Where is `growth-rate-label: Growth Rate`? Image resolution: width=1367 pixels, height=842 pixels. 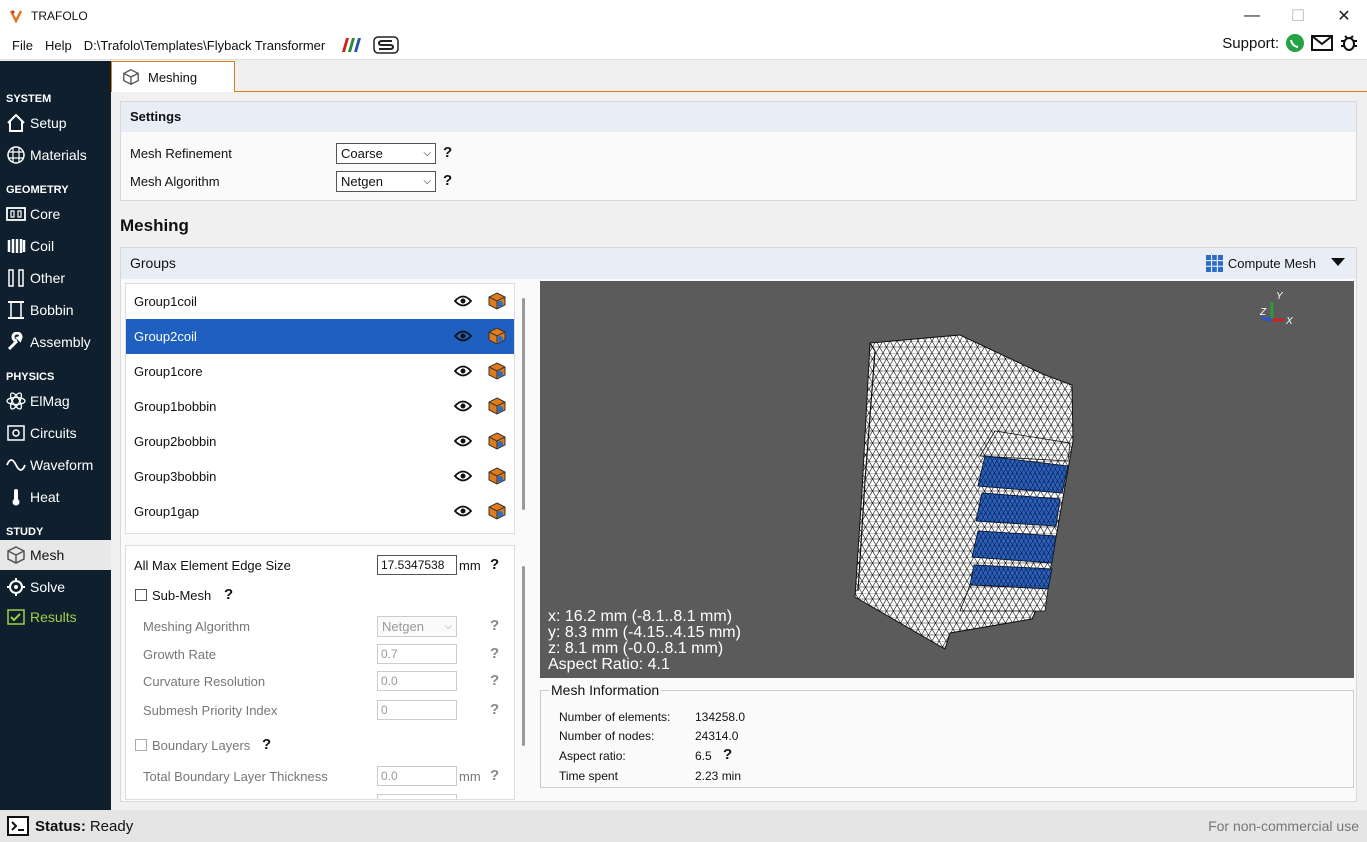
growth-rate-label: Growth Rate is located at coordinates (179, 654).